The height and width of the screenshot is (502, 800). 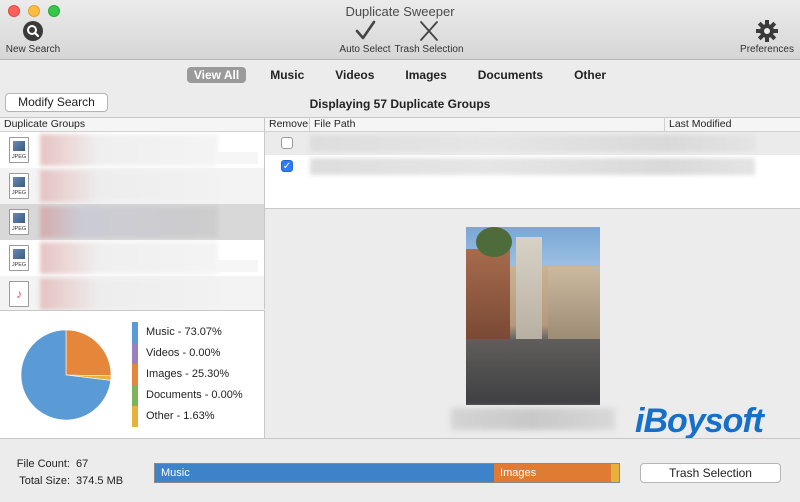 What do you see at coordinates (400, 11) in the screenshot?
I see `window-title: Duplicate Sweeper` at bounding box center [400, 11].